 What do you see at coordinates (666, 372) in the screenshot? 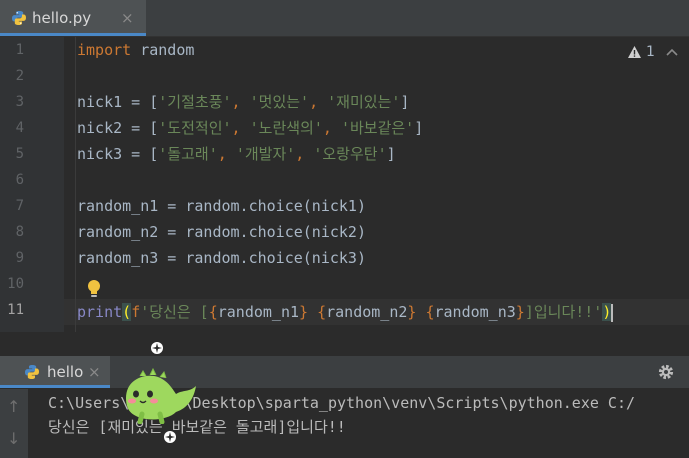
I see `gear-icon` at bounding box center [666, 372].